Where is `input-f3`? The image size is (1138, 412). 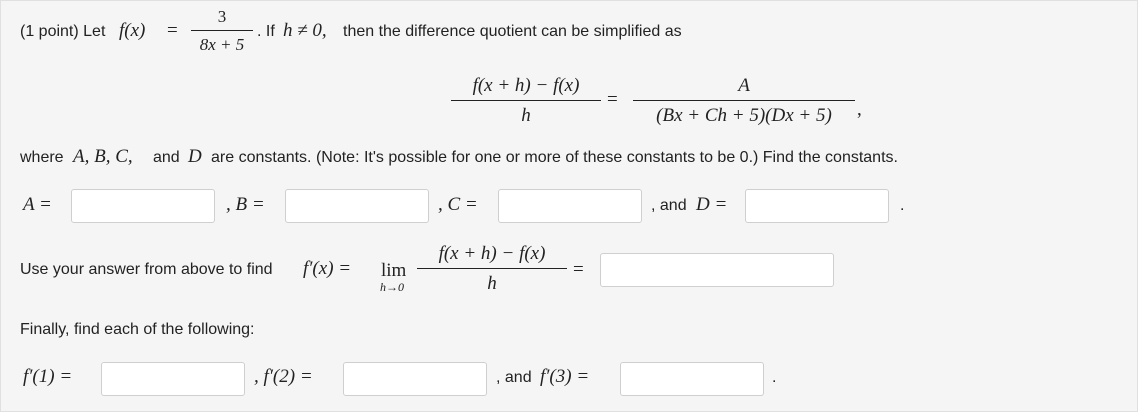
input-f3 is located at coordinates (692, 379).